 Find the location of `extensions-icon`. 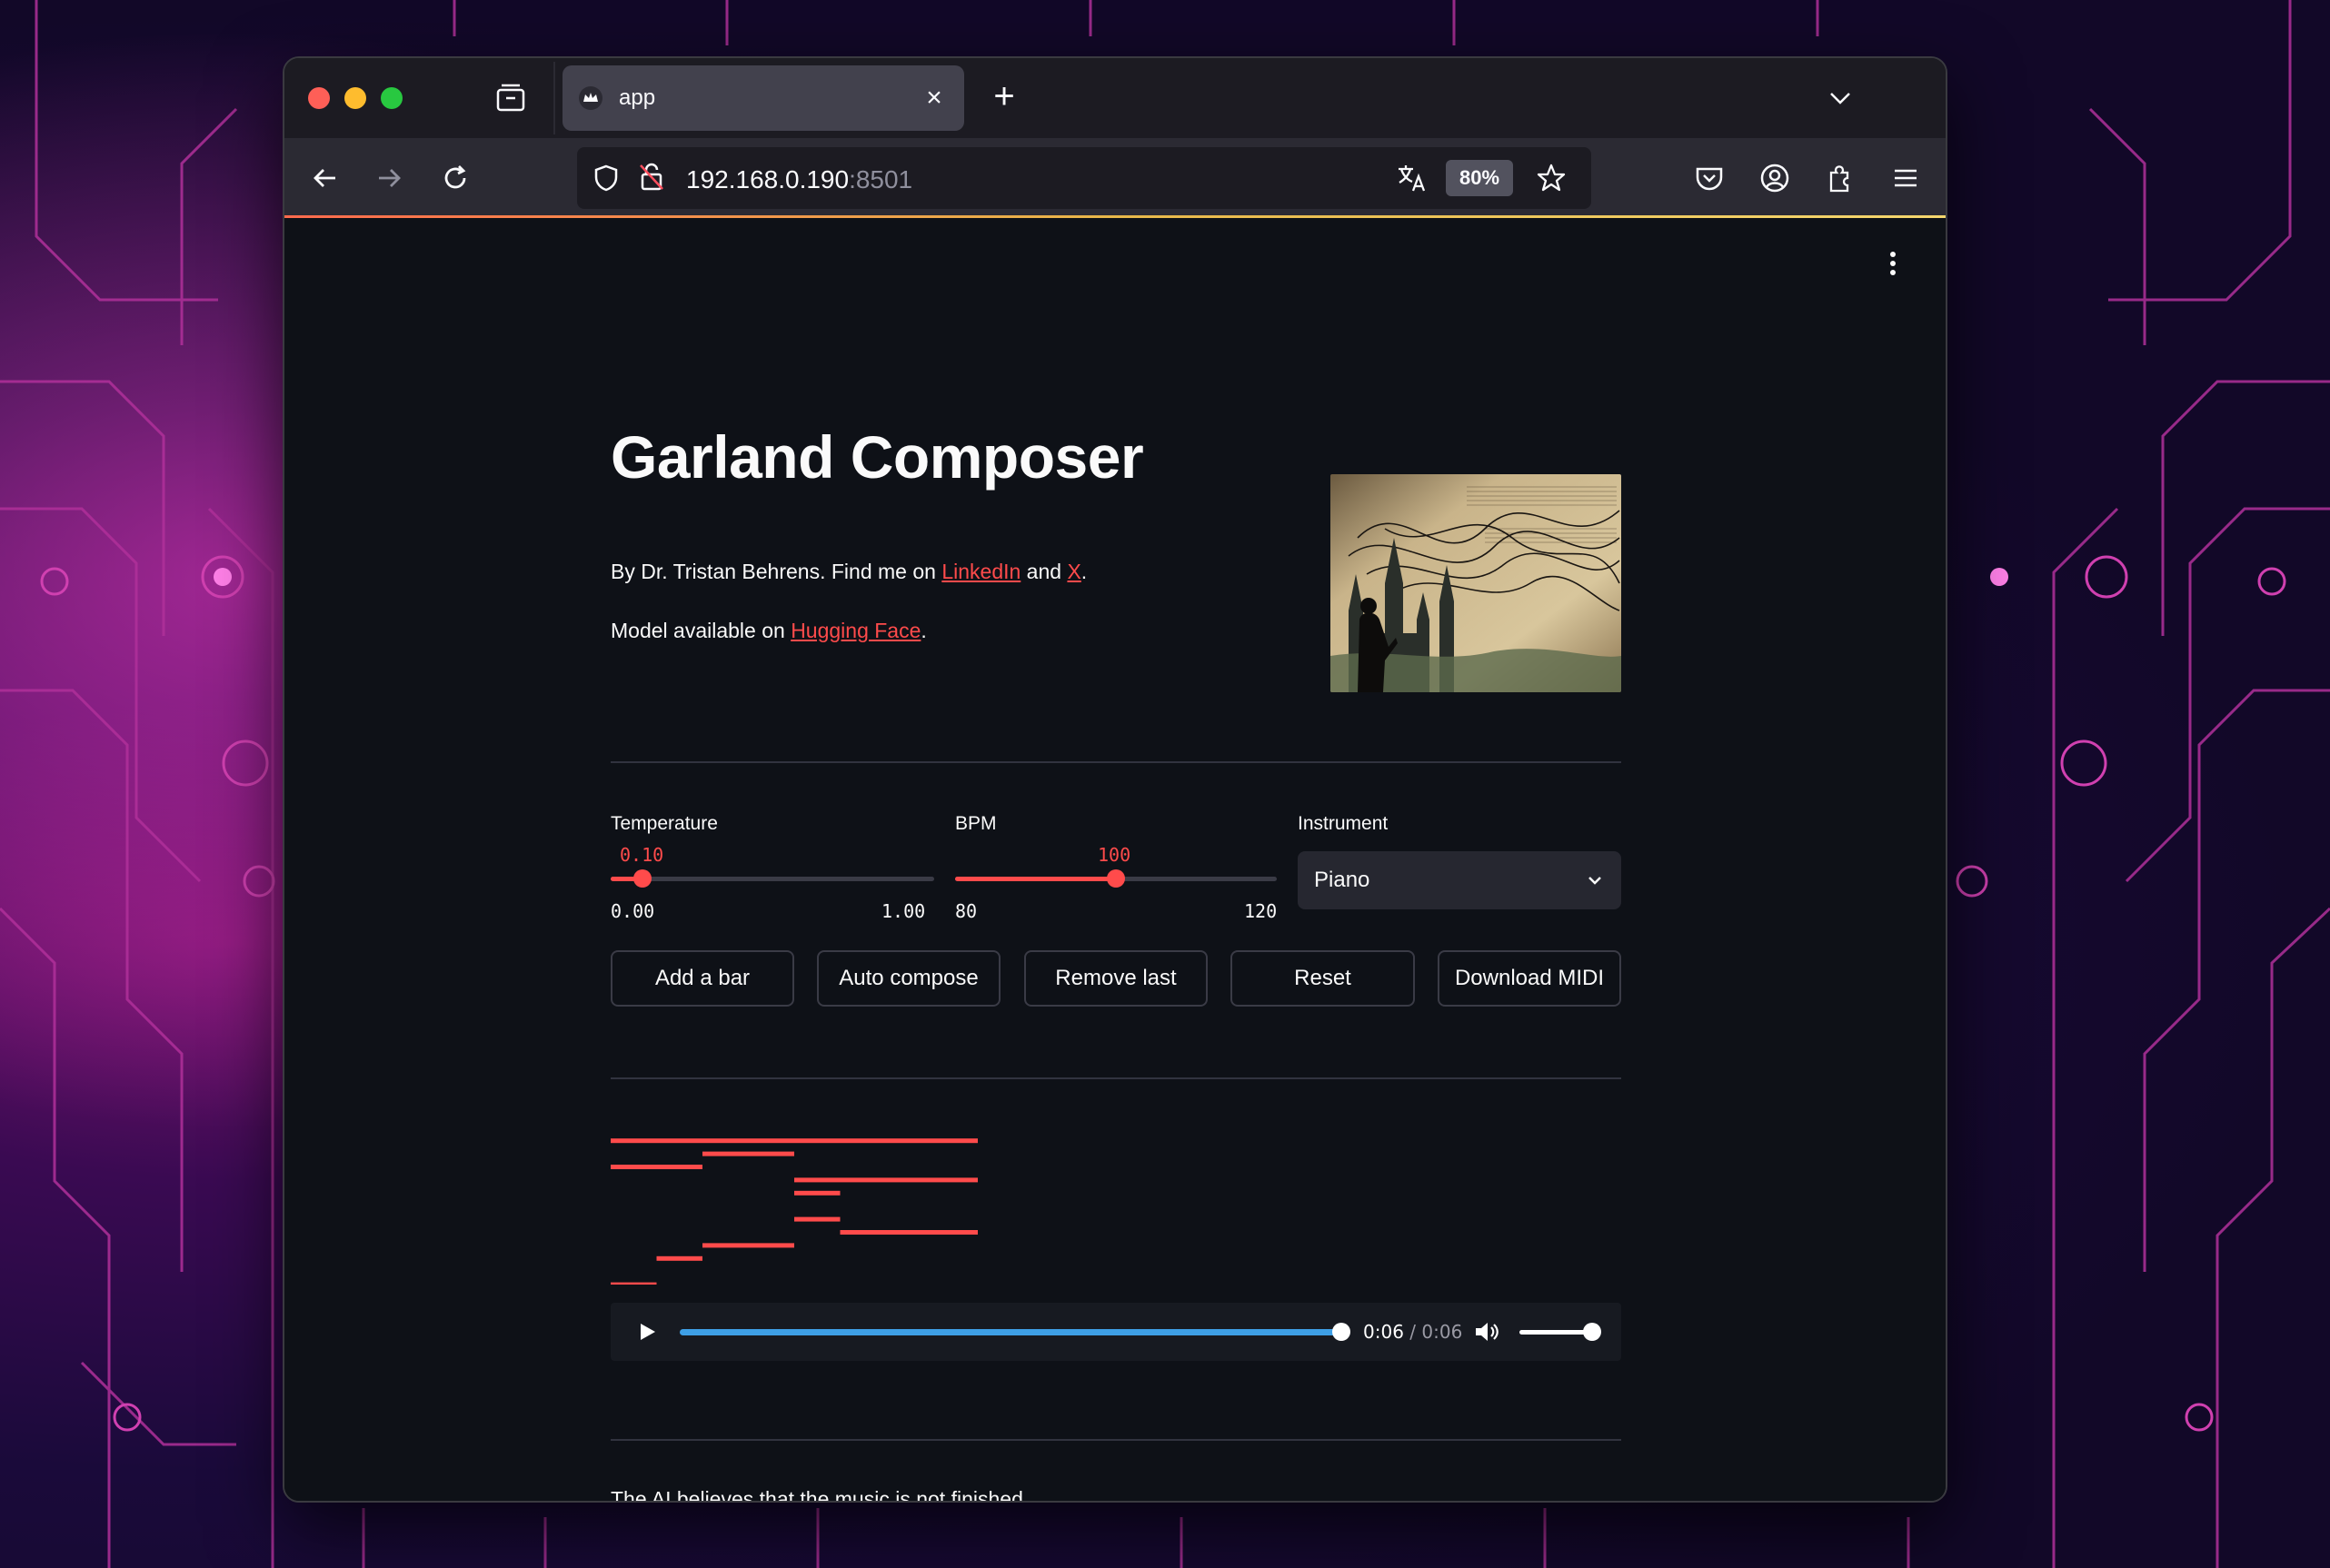

extensions-icon is located at coordinates (1840, 178).